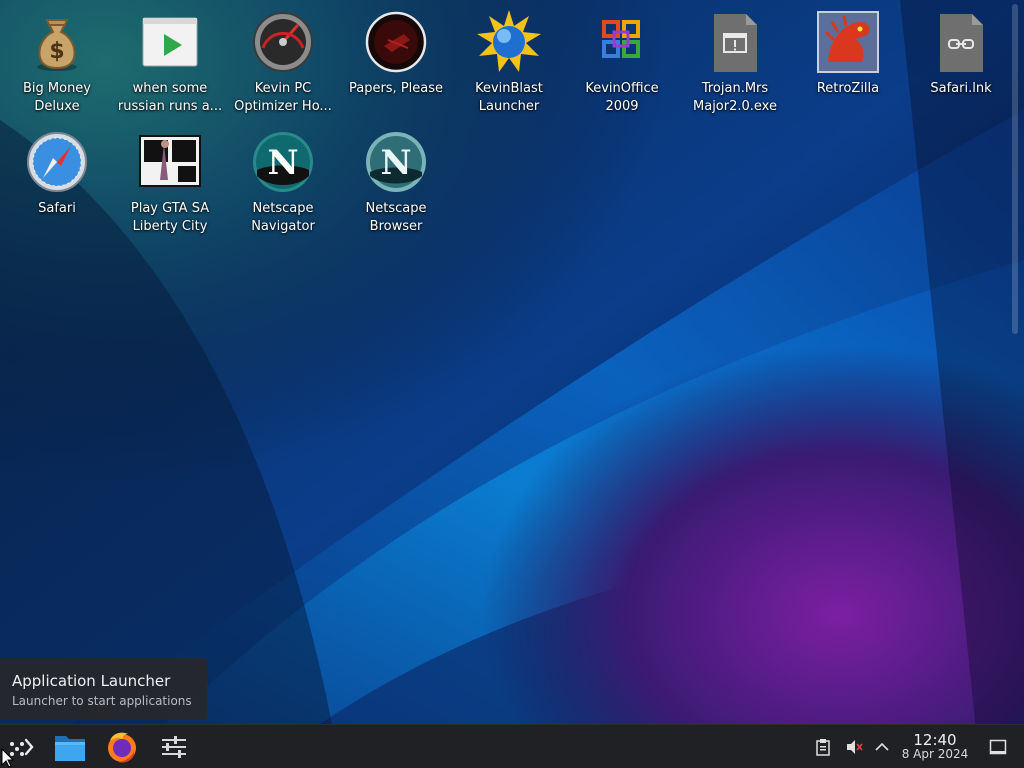  I want to click on desktop-icon-trojan-exe: Trojan.Mrs Major2.0.exe, so click(735, 61).